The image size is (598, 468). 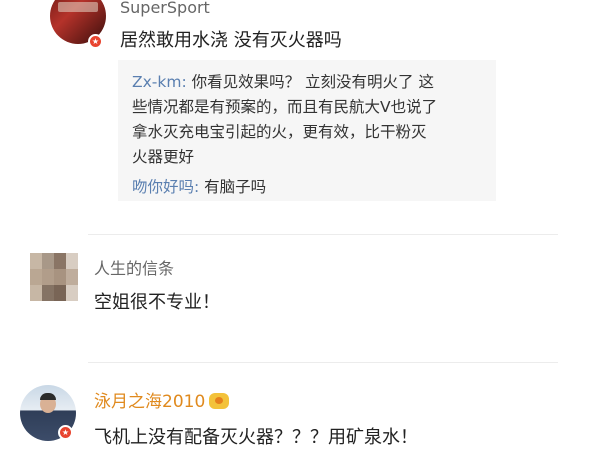 I want to click on reply-text: 你看见效果吗？ 立刻没有明火了 这, so click(x=310, y=82).